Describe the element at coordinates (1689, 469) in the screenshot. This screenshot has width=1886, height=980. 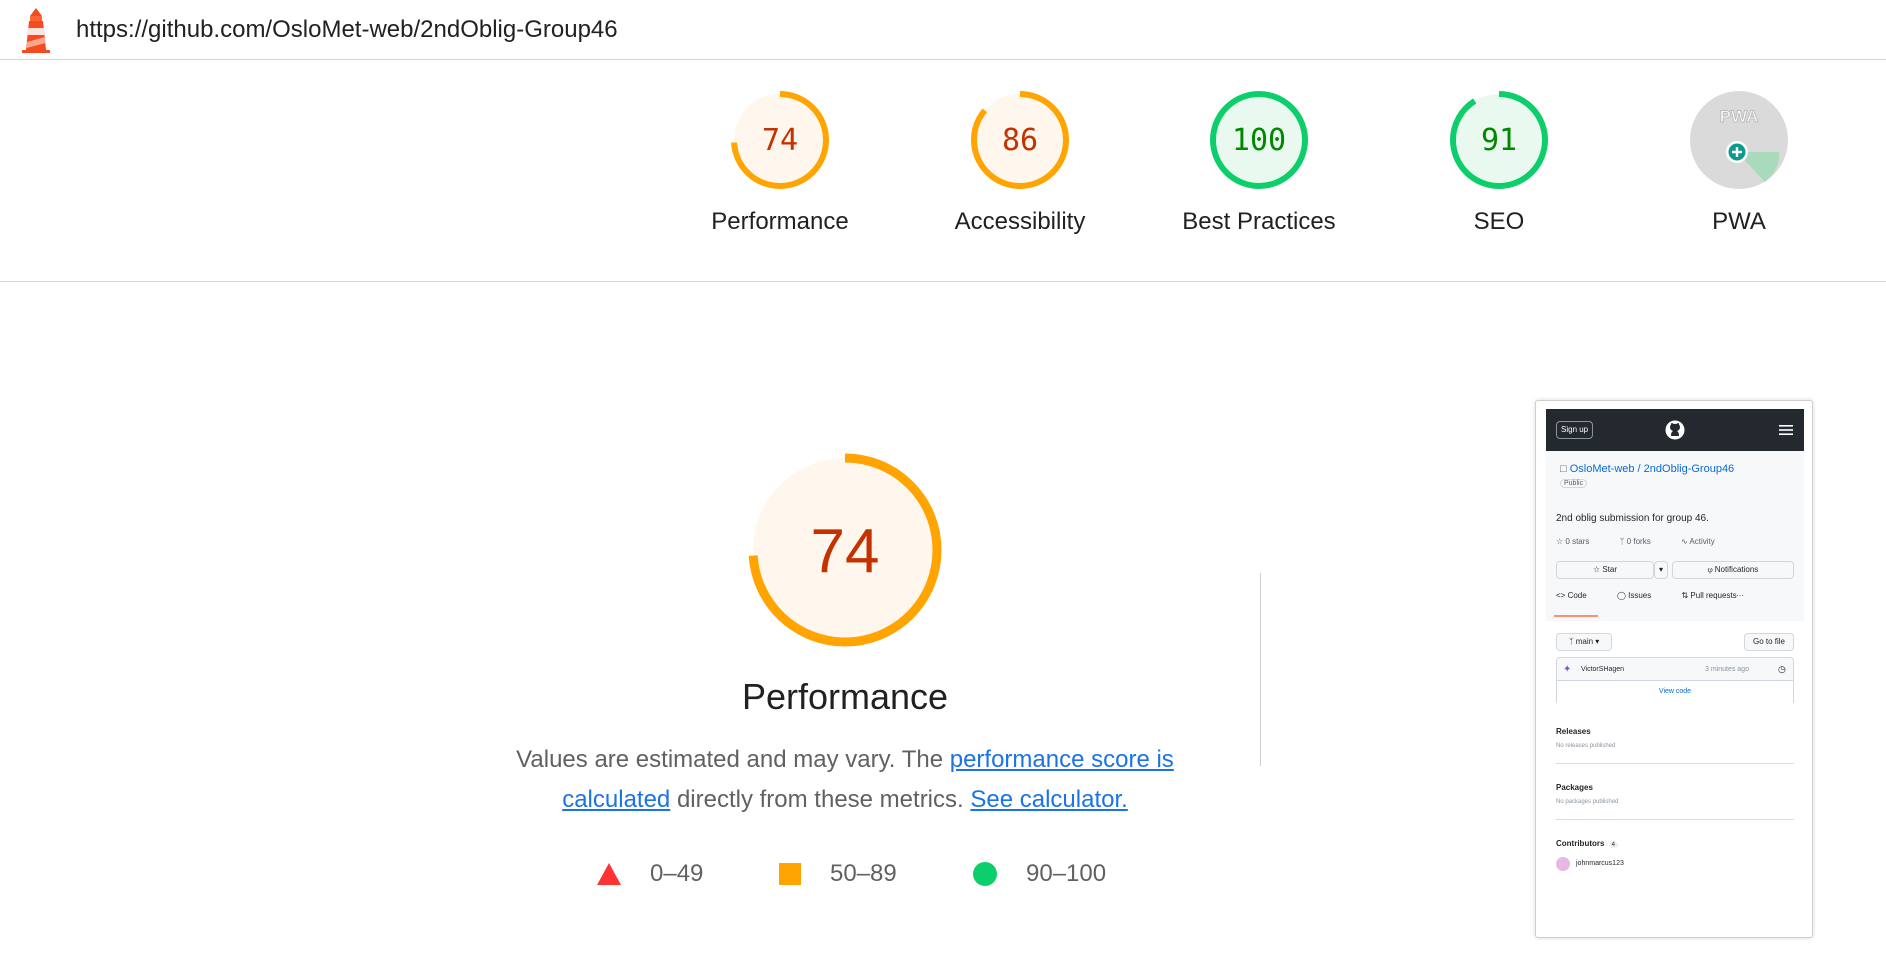
I see `thumb-repo-name: 2ndOblig-Group46` at that location.